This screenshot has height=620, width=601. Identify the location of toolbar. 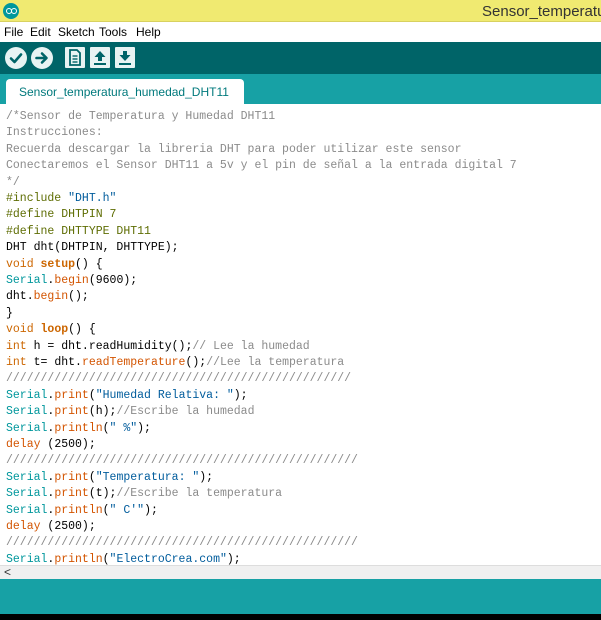
(300, 58).